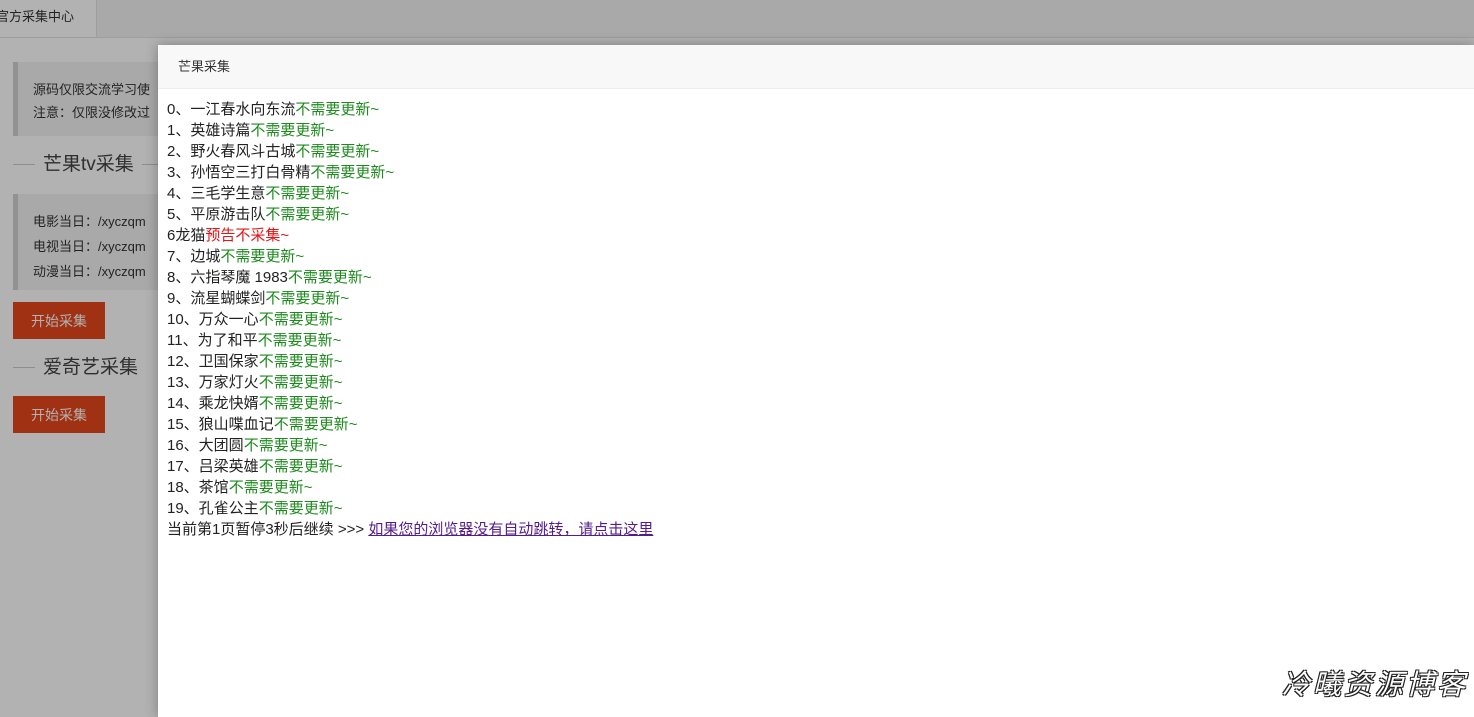  I want to click on item-label: 1、英雄诗篇, so click(209, 130).